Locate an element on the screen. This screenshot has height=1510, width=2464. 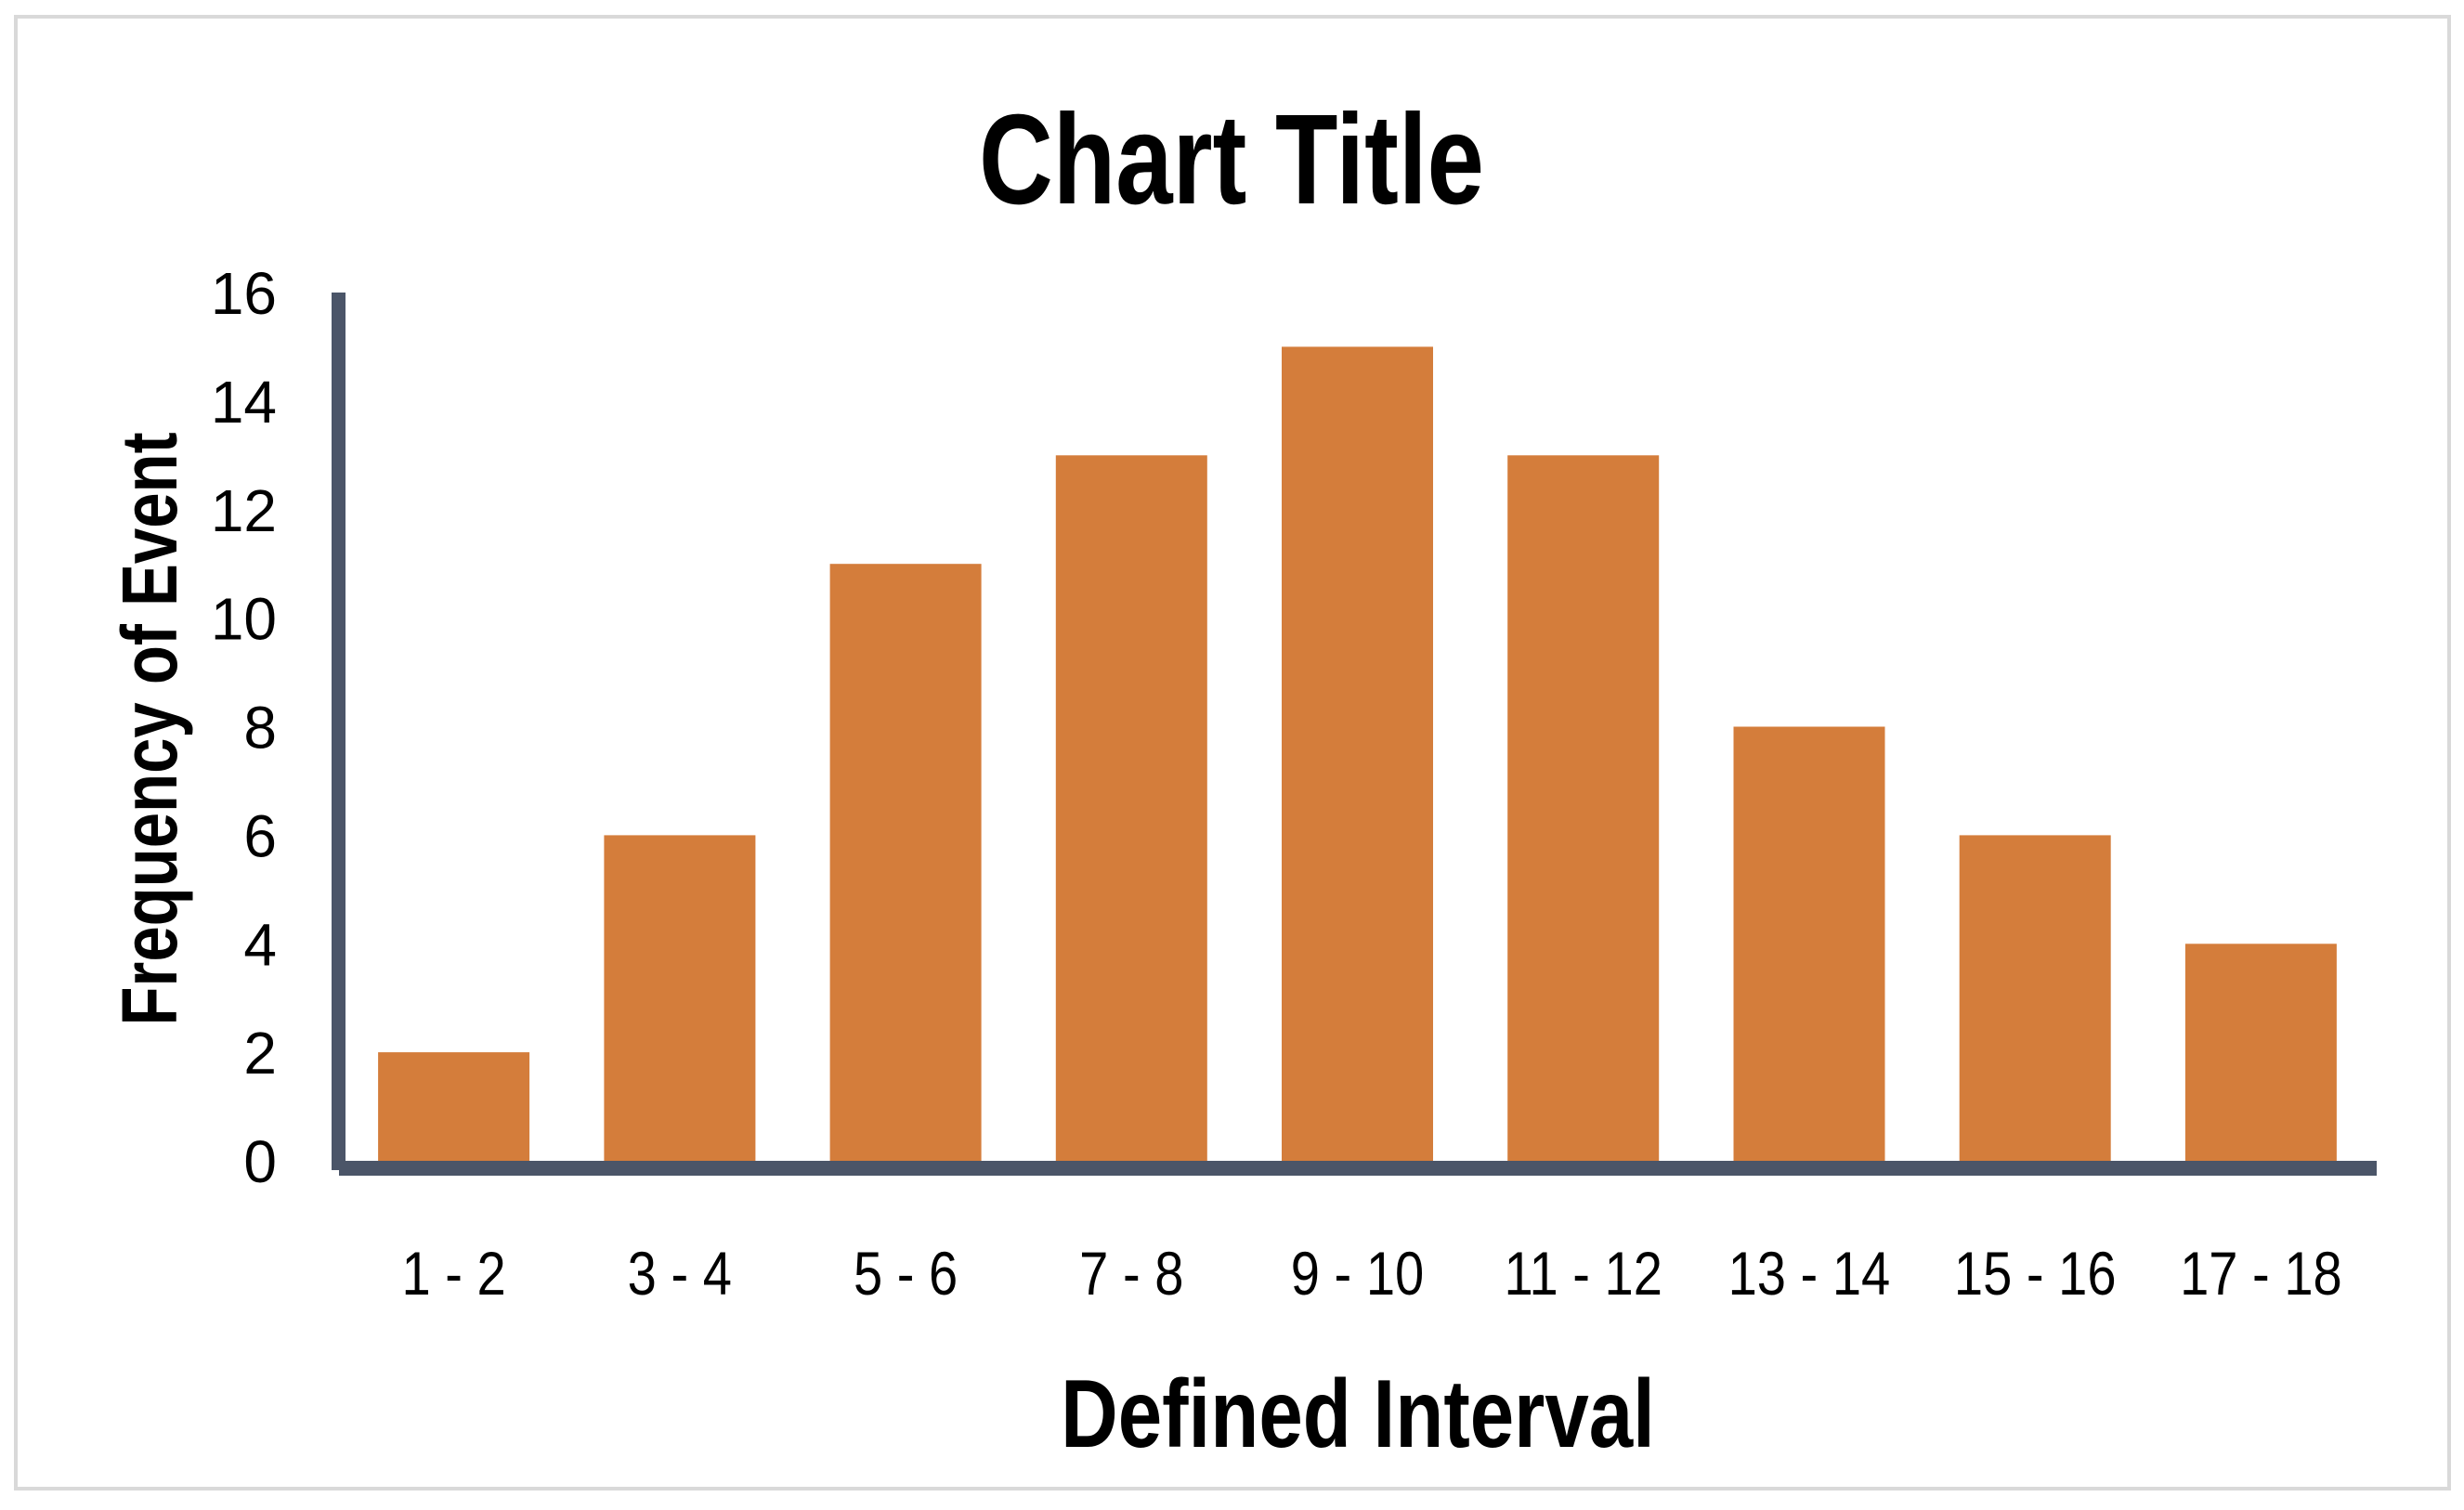
y-tick-label: 16 is located at coordinates (244, 293).